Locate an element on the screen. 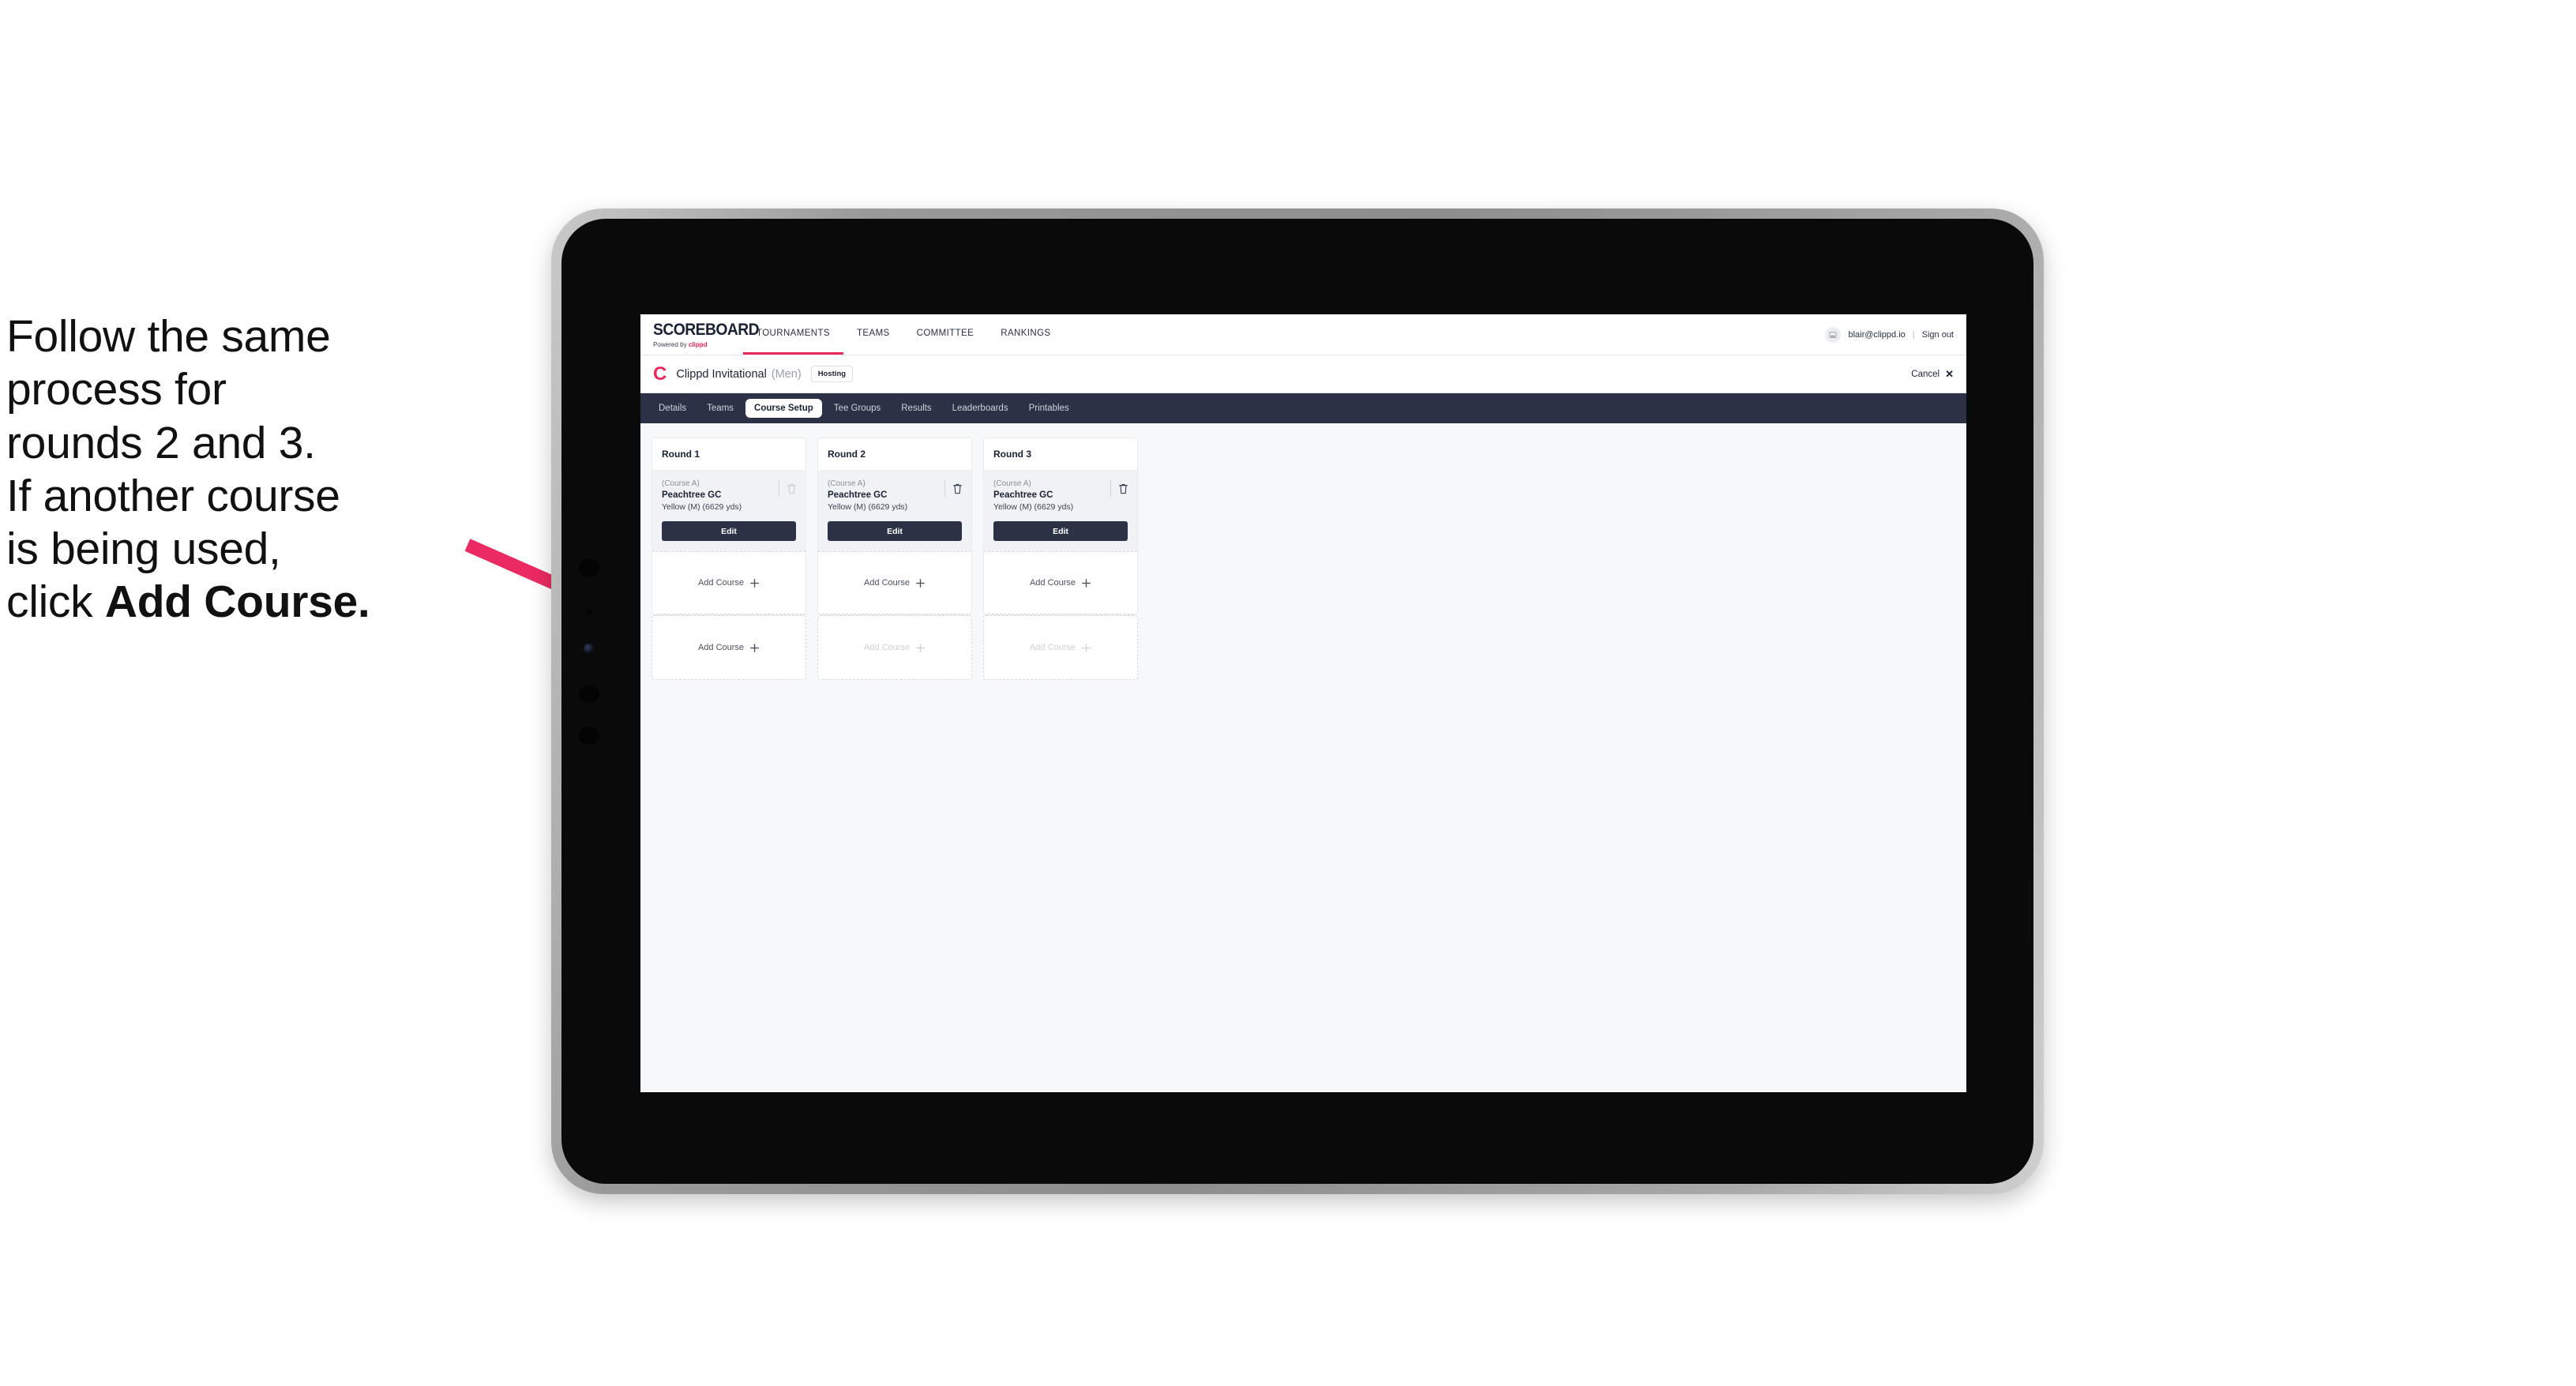 Image resolution: width=2576 pixels, height=1386 pixels. logo-wordmark: SCOREBOARD is located at coordinates (706, 329).